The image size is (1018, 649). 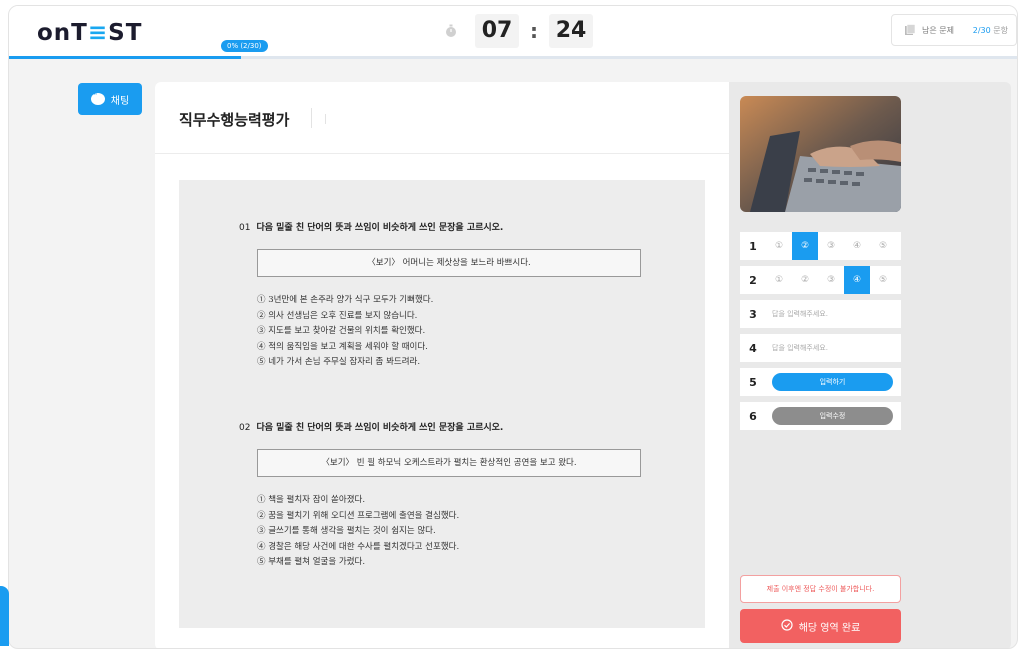 What do you see at coordinates (311, 562) in the screenshot?
I see `option-item: ⑤ 부채를 펼쳐 얼굴을 가렸다.` at bounding box center [311, 562].